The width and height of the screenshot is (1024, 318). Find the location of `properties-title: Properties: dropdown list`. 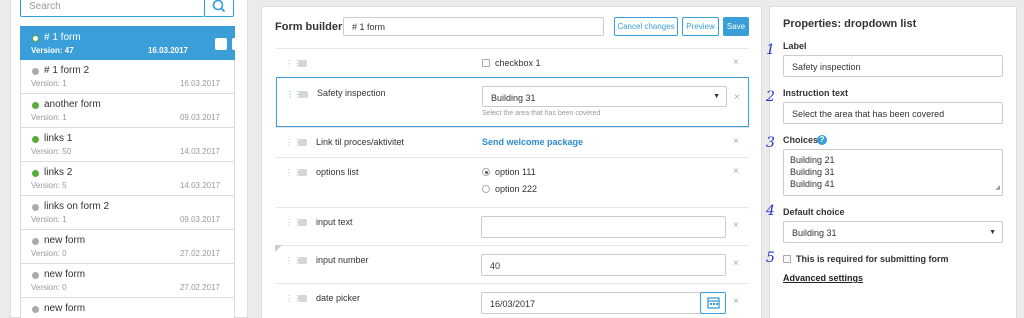

properties-title: Properties: dropdown list is located at coordinates (850, 24).